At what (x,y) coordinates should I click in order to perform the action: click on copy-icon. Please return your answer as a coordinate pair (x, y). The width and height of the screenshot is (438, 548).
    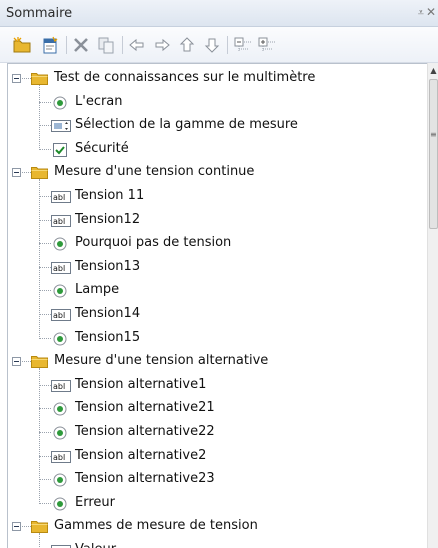
    Looking at the image, I should click on (106, 45).